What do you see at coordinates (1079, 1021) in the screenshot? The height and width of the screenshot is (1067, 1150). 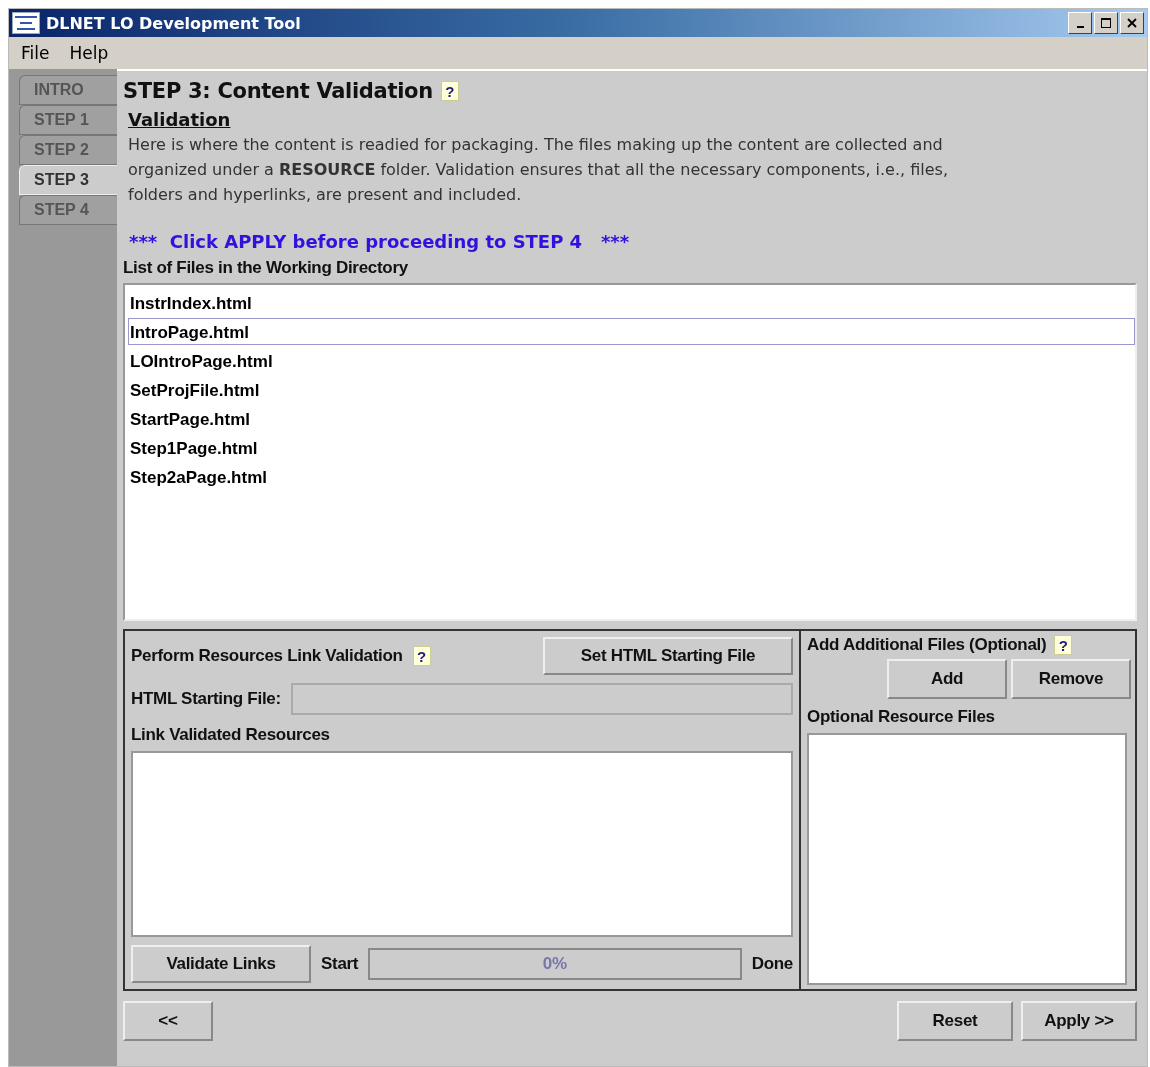 I see `apply-button: Apply >>` at bounding box center [1079, 1021].